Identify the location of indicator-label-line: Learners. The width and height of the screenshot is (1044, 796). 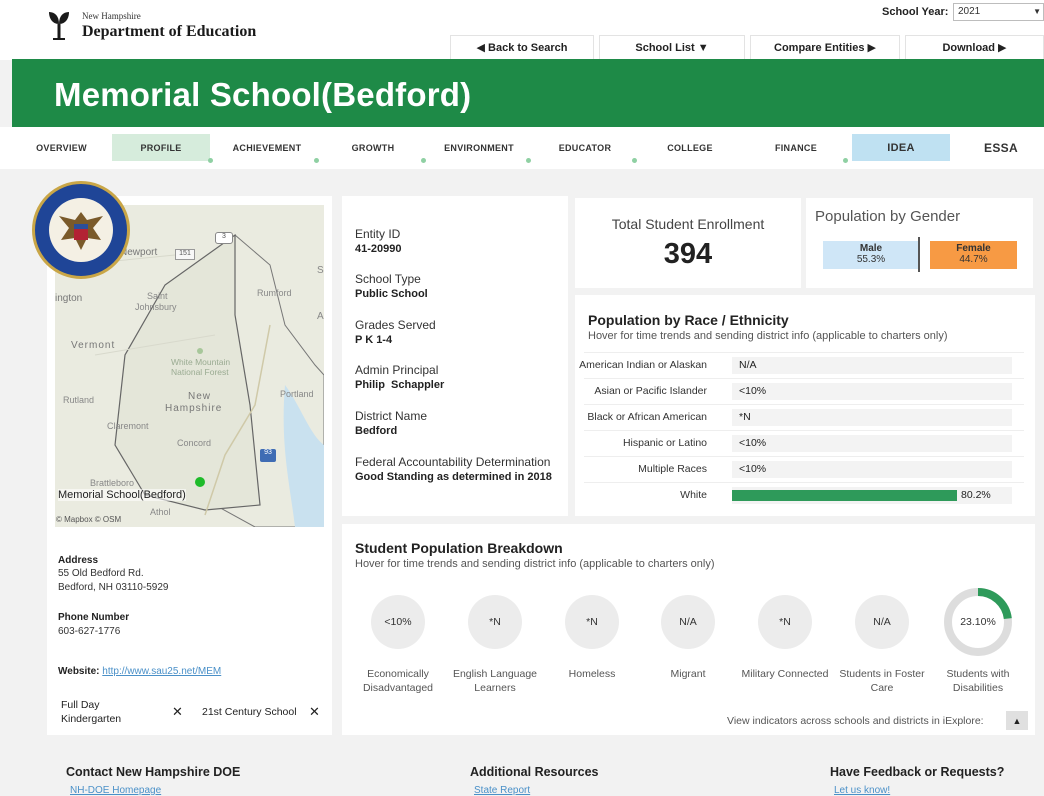
(495, 688).